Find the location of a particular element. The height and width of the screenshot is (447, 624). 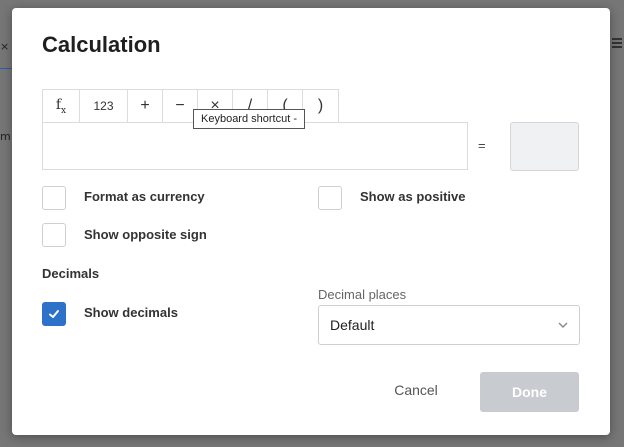

result-field is located at coordinates (544, 146).